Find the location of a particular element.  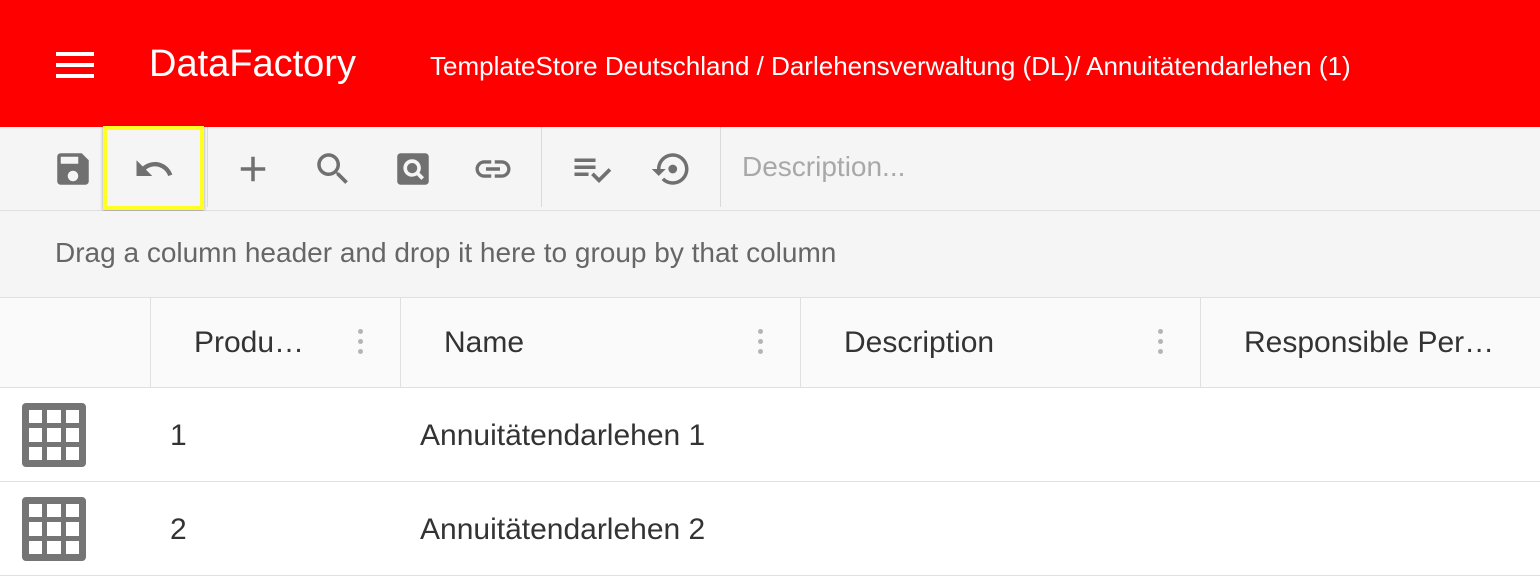

column-header-label: Name is located at coordinates (484, 342).